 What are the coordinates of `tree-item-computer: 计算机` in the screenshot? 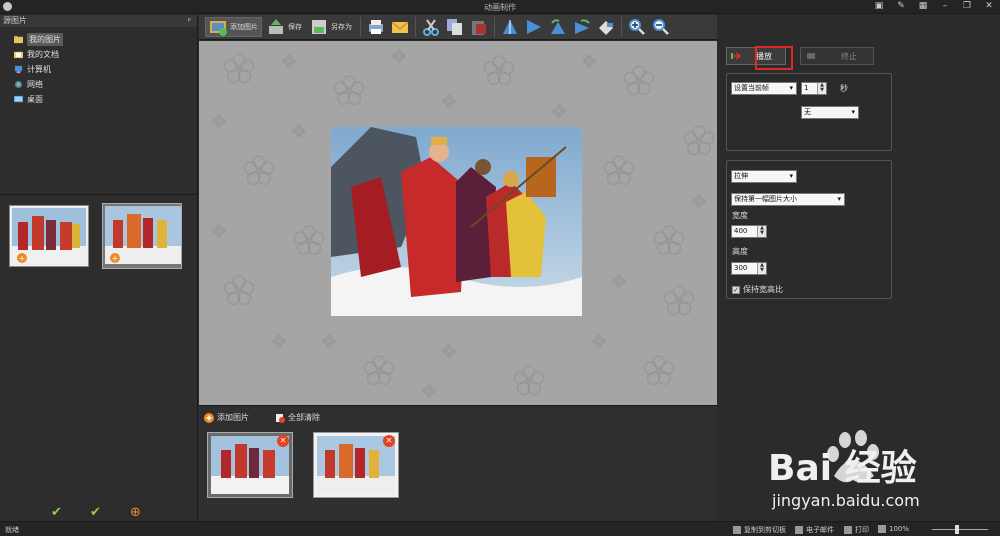 It's located at (101, 69).